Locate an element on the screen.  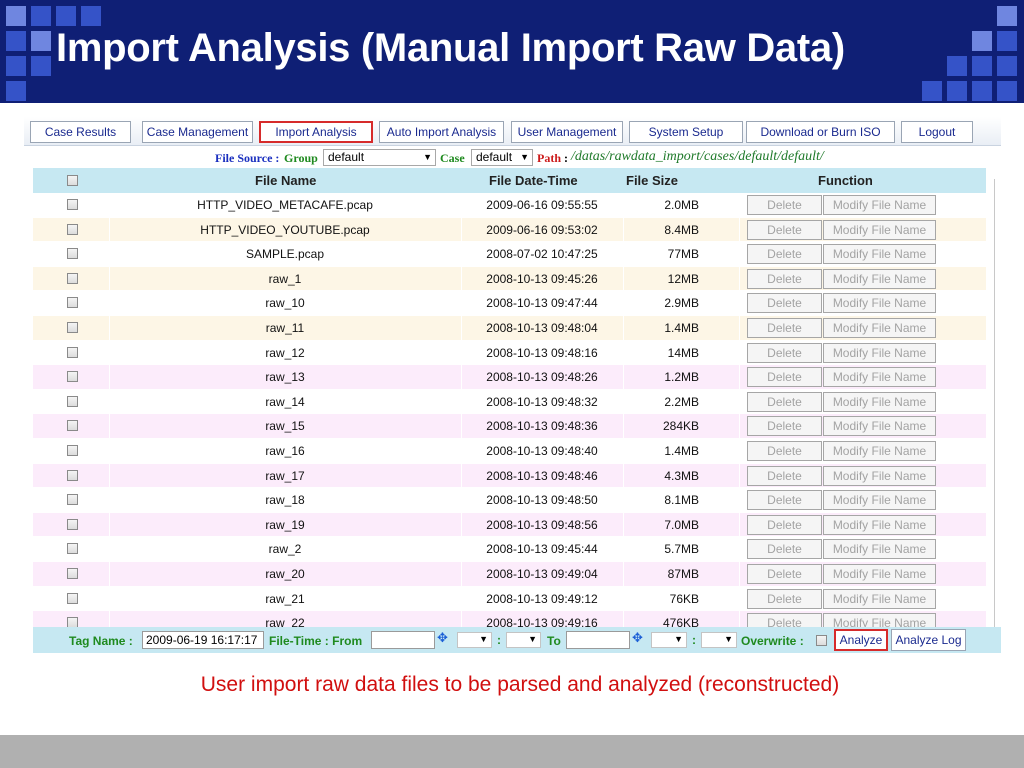
file-date-cell: 2008-10-13 09:48:16 is located at coordinates (542, 352).